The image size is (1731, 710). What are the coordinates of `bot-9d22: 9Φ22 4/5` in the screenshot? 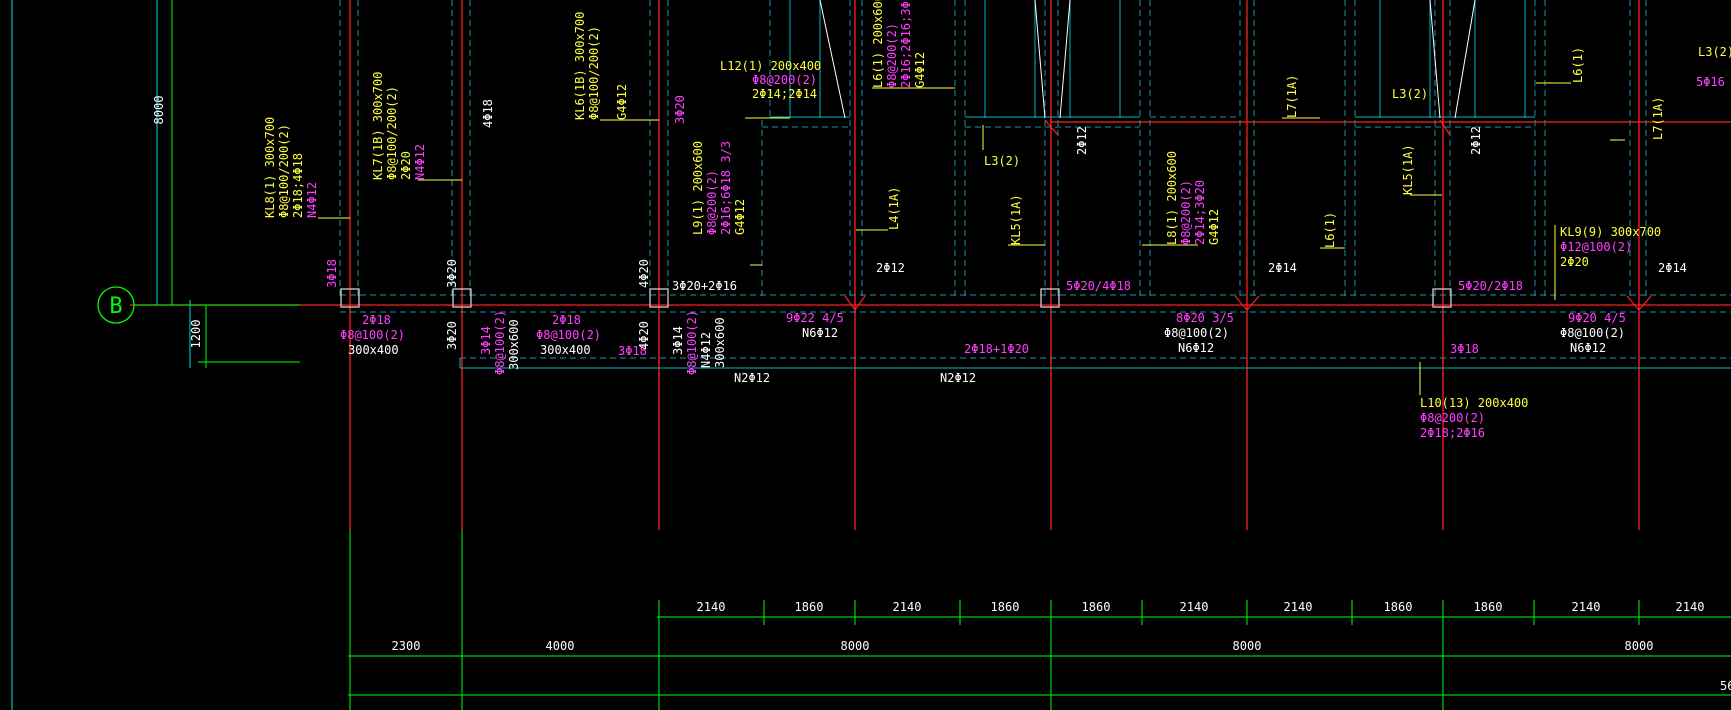 It's located at (815, 318).